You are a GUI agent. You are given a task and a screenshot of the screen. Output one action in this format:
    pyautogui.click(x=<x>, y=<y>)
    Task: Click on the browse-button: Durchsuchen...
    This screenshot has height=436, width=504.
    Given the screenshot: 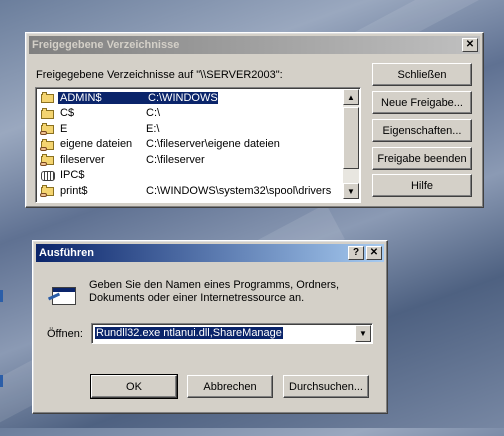 What is the action you would take?
    pyautogui.click(x=326, y=386)
    